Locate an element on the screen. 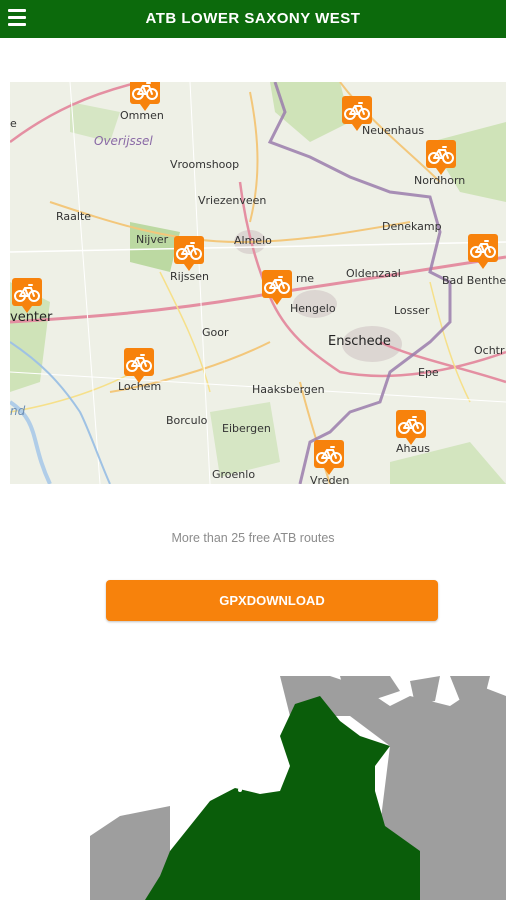 This screenshot has height=900, width=506. place-label: Losser is located at coordinates (412, 310).